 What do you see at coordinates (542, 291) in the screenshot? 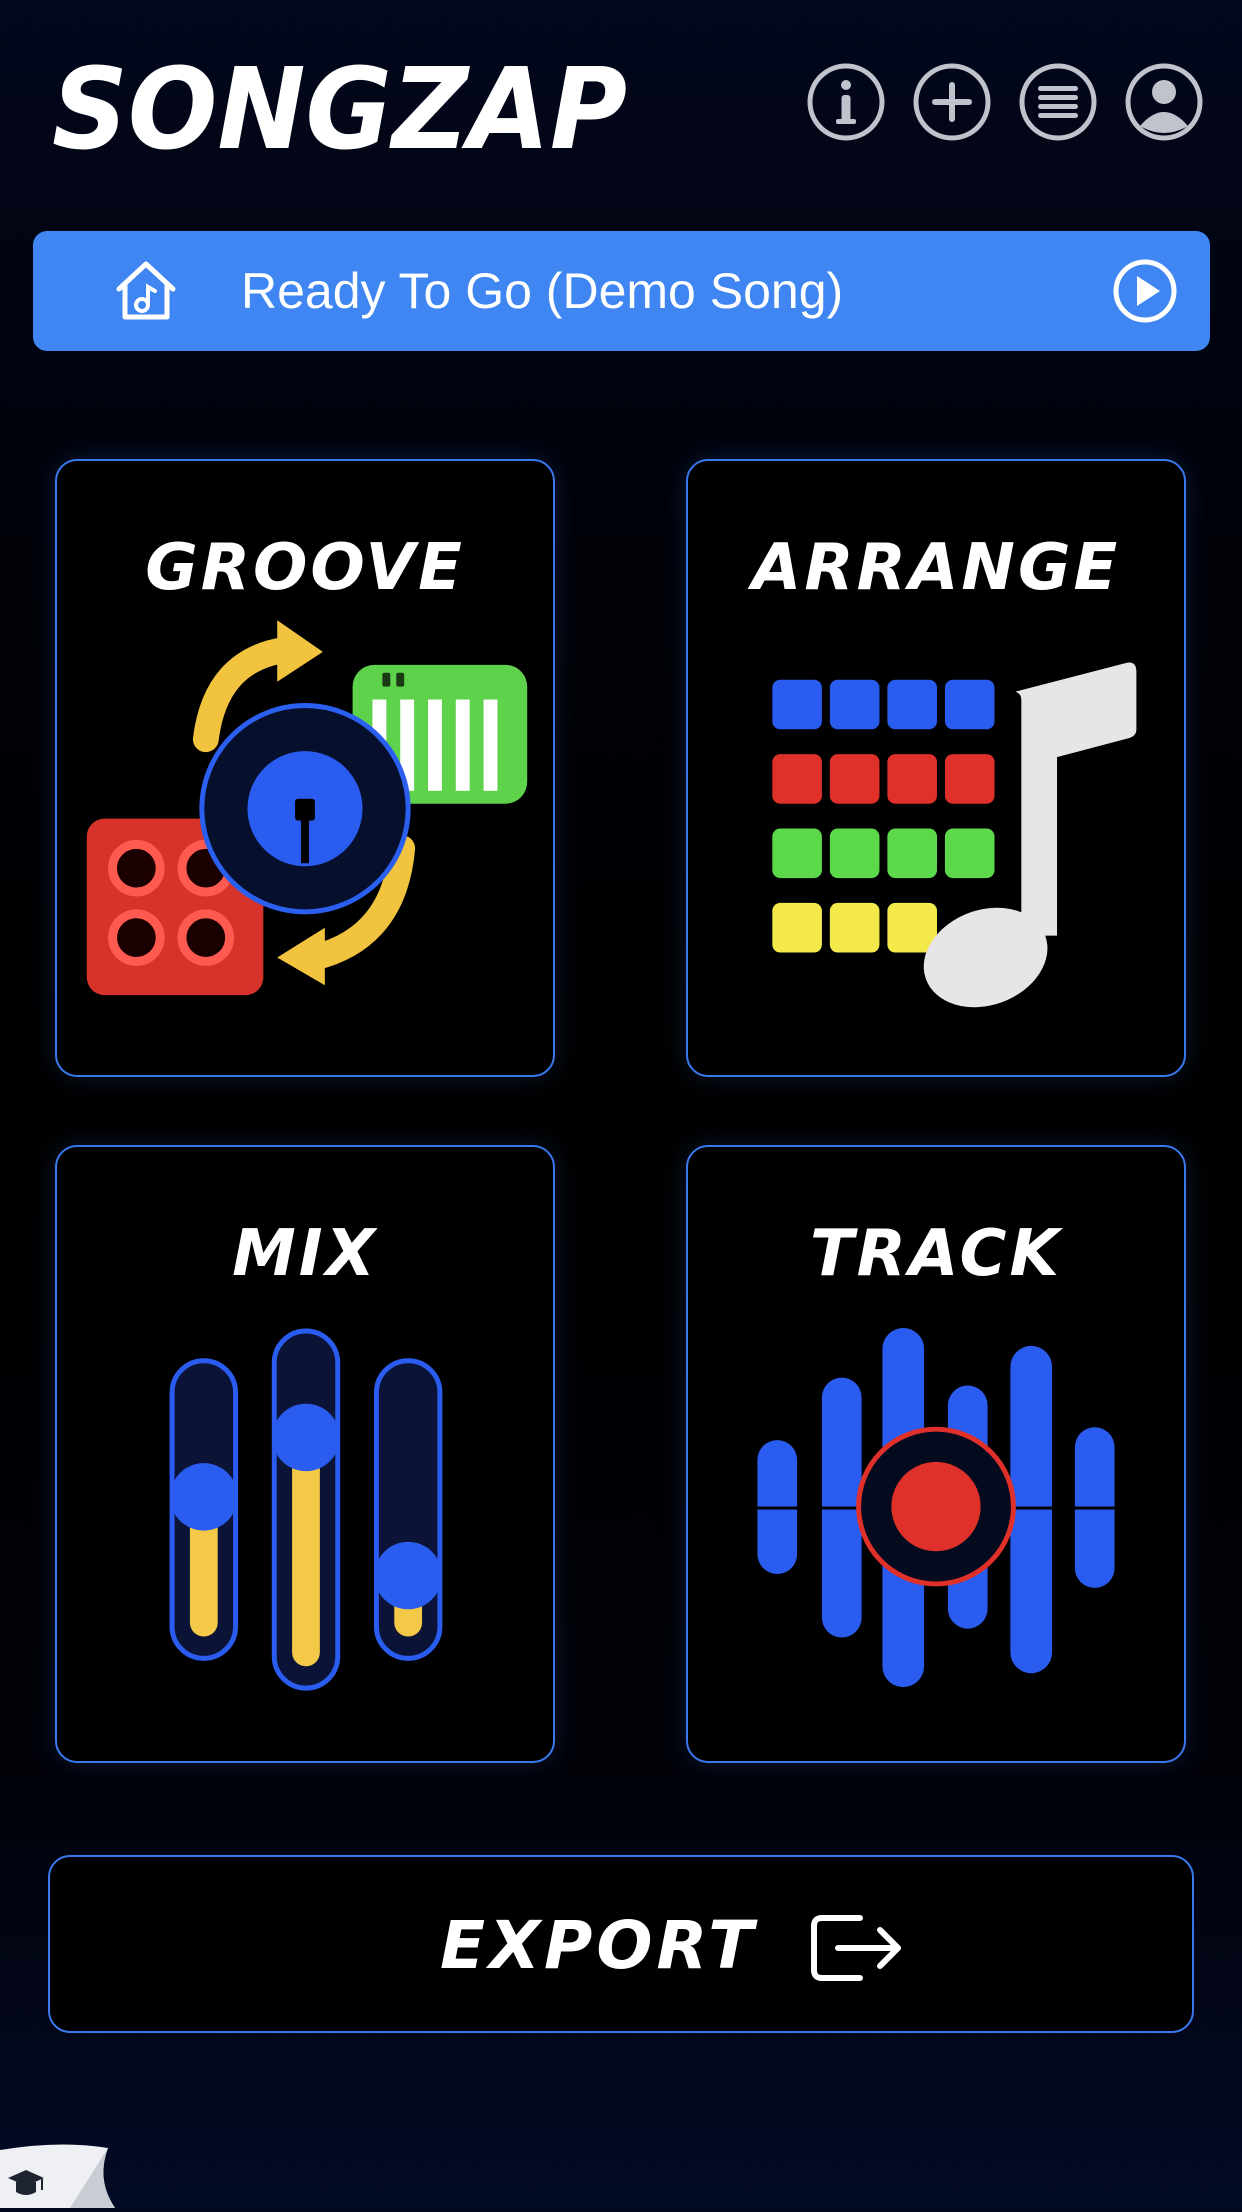
I see `song-title: Ready To Go (Demo Song)` at bounding box center [542, 291].